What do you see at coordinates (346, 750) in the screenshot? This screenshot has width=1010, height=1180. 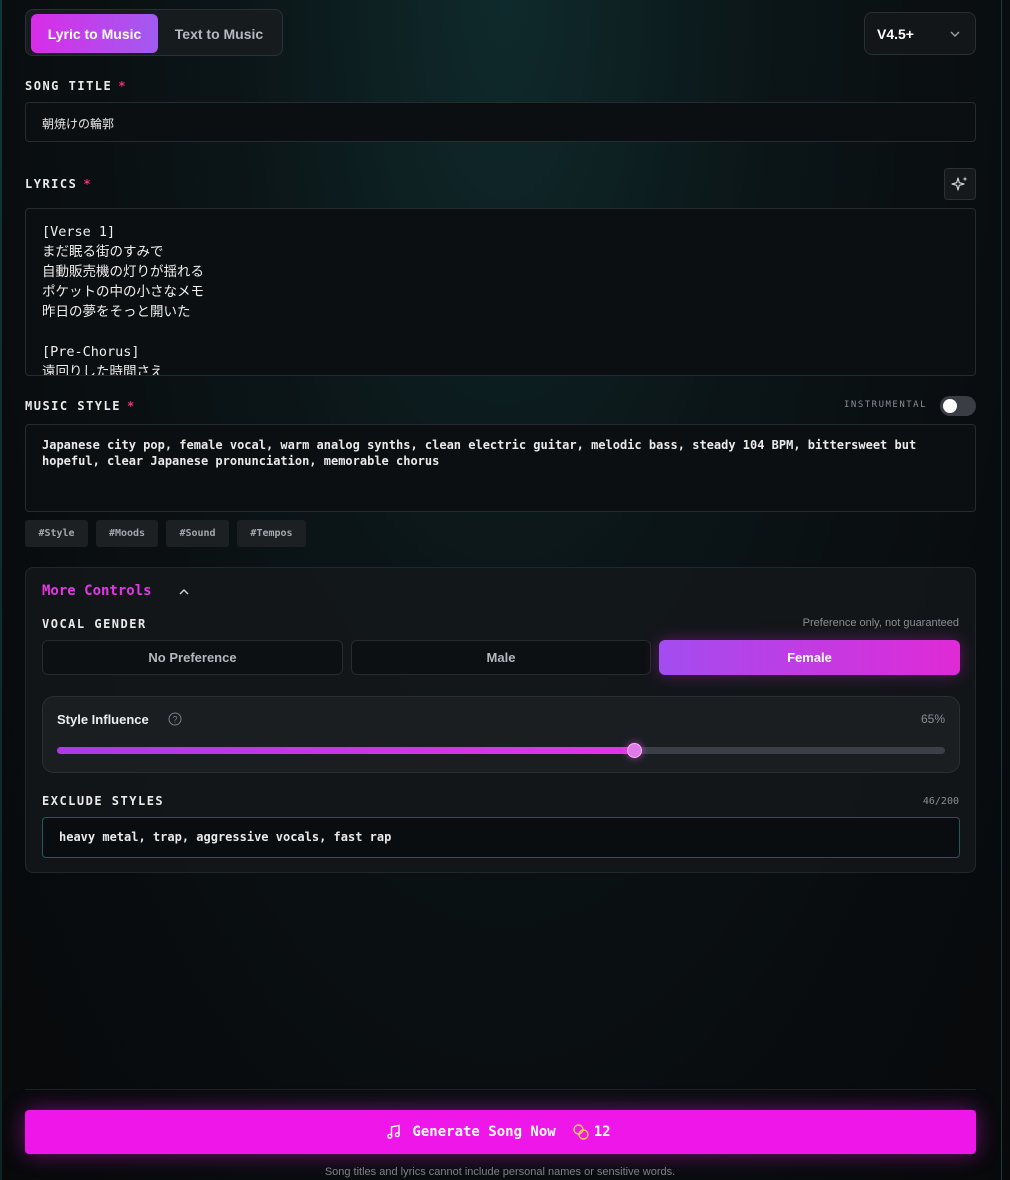 I see `slider-fill` at bounding box center [346, 750].